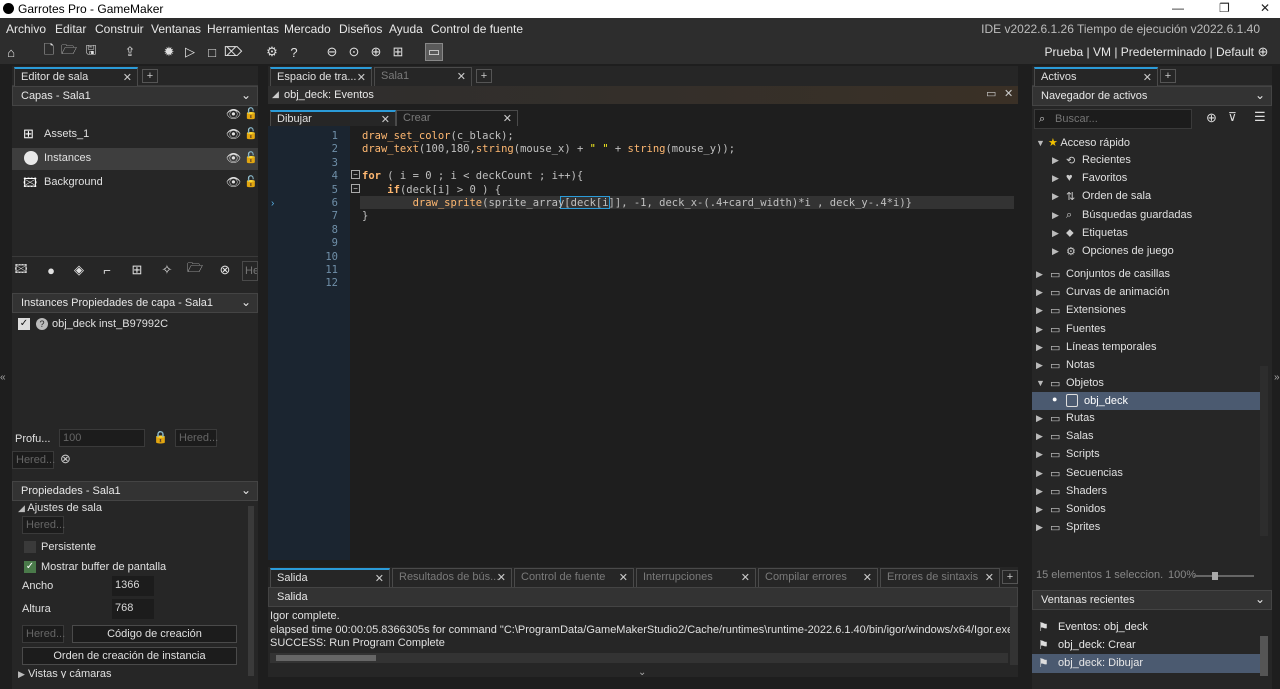  I want to click on tab-search-results: Resultados de bús... ✕, so click(452, 577).